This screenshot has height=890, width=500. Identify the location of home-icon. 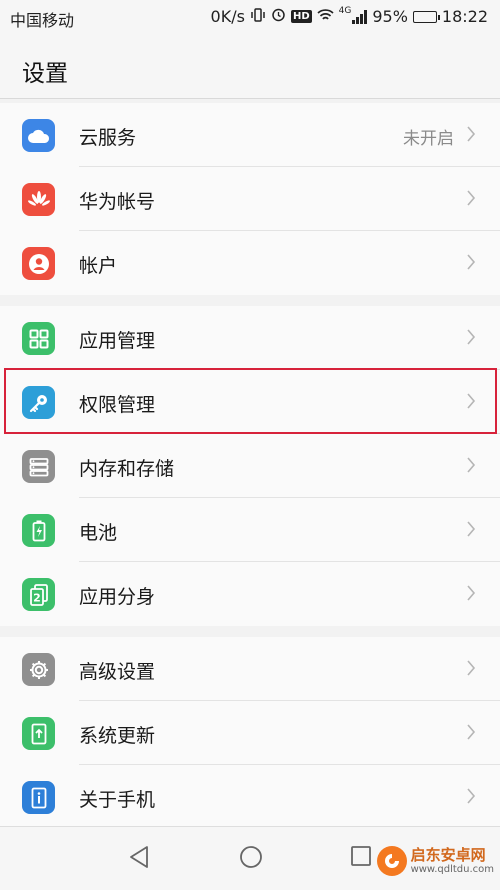
(251, 857).